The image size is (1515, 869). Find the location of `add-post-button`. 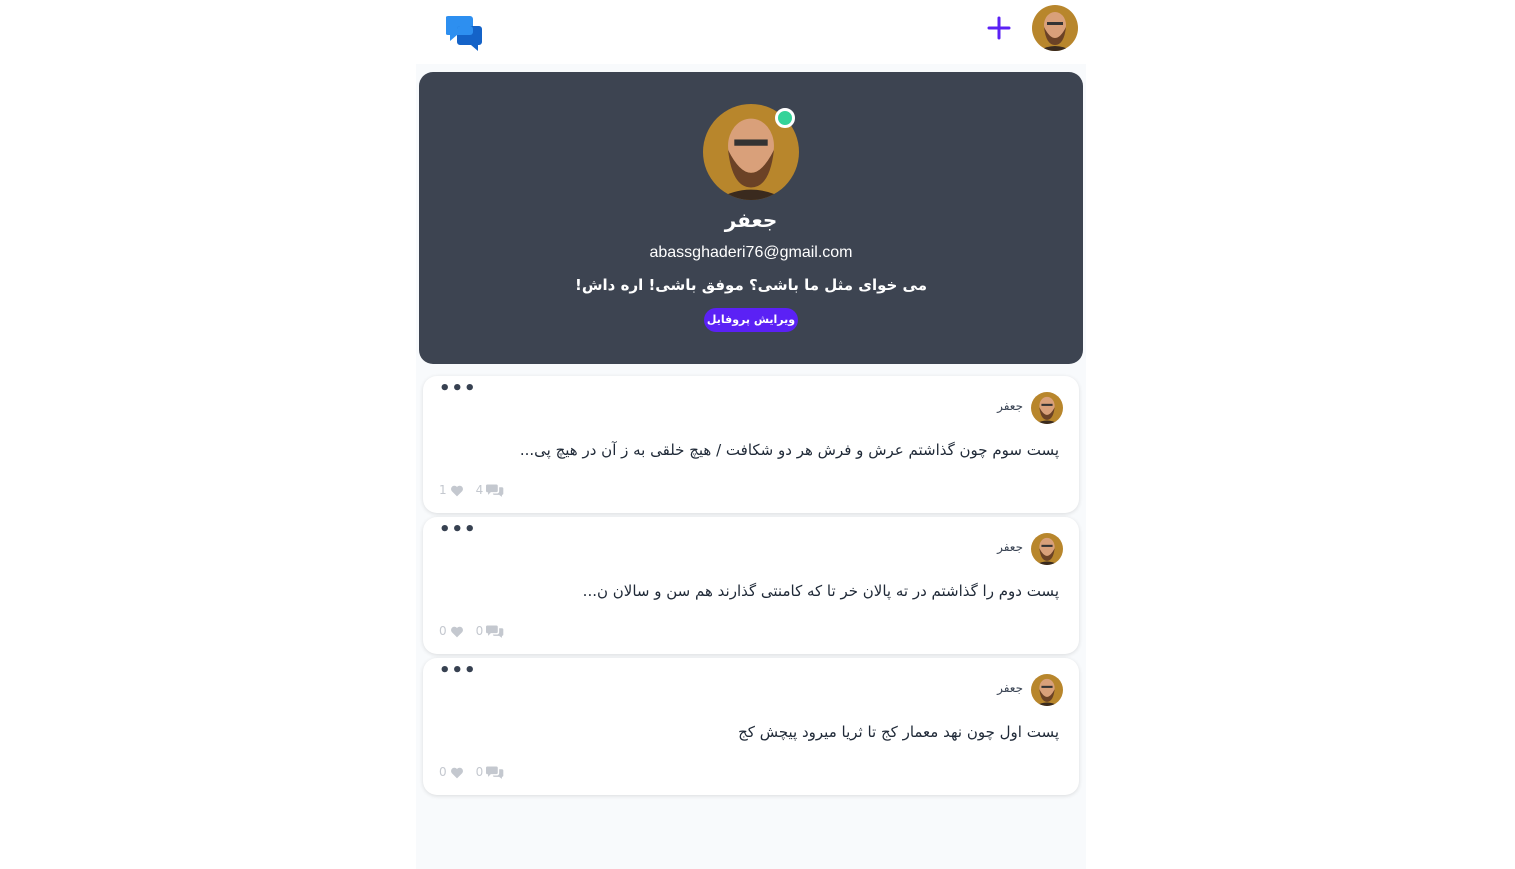

add-post-button is located at coordinates (999, 28).